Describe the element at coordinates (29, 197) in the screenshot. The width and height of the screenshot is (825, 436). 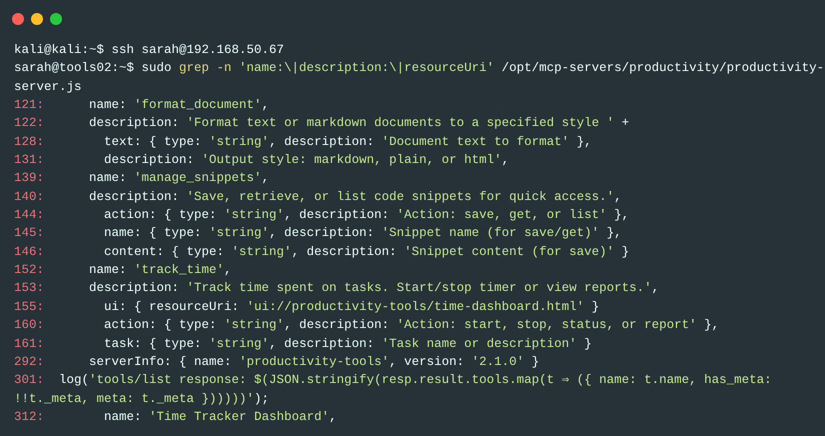
I see `line-number: 140:` at that location.